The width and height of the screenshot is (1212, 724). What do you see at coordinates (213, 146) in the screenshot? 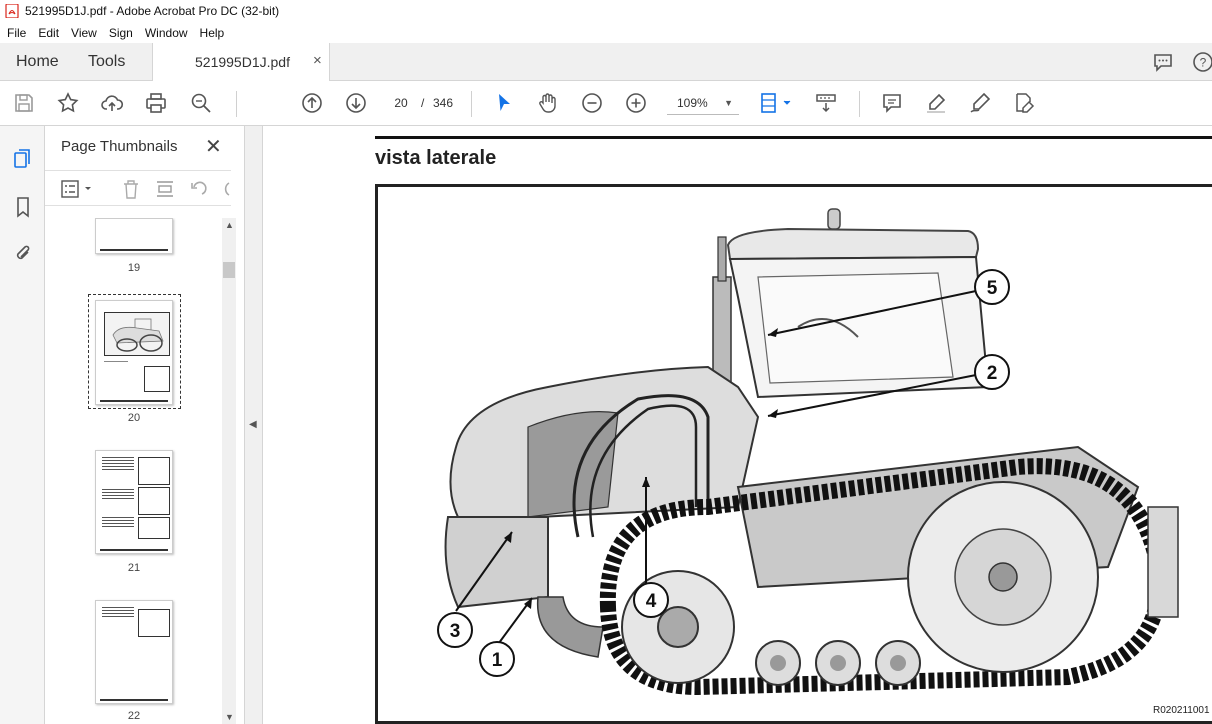
I see `close-icon: ✕` at bounding box center [213, 146].